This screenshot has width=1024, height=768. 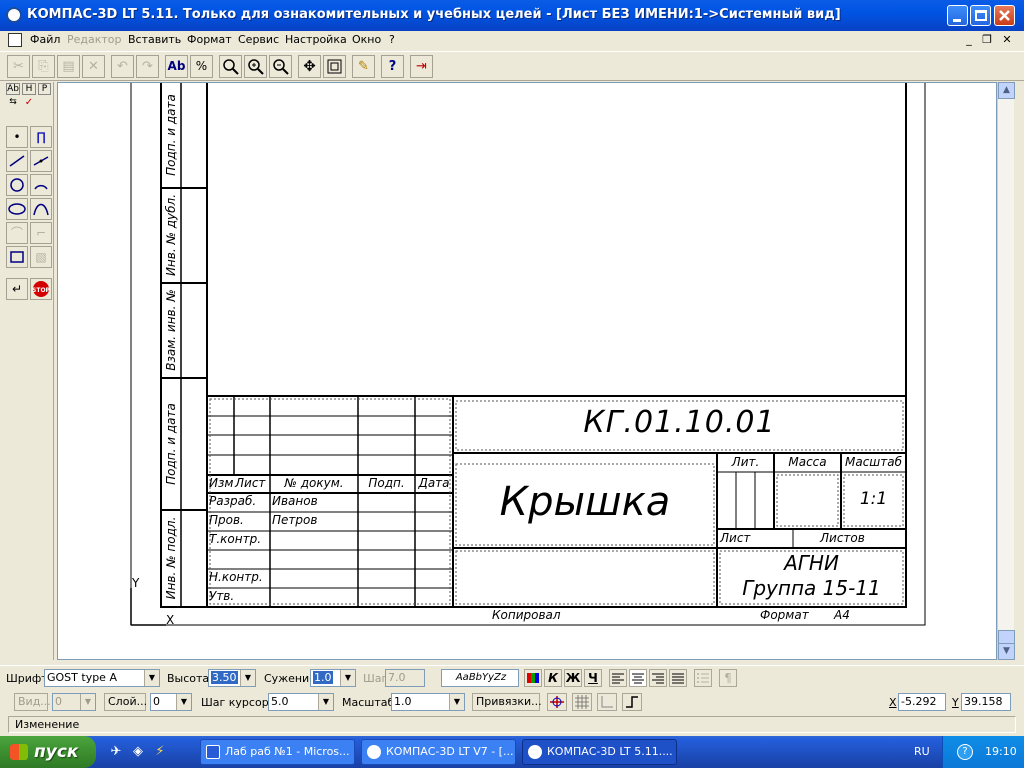 What do you see at coordinates (44, 89) in the screenshot?
I see `tab-param: P` at bounding box center [44, 89].